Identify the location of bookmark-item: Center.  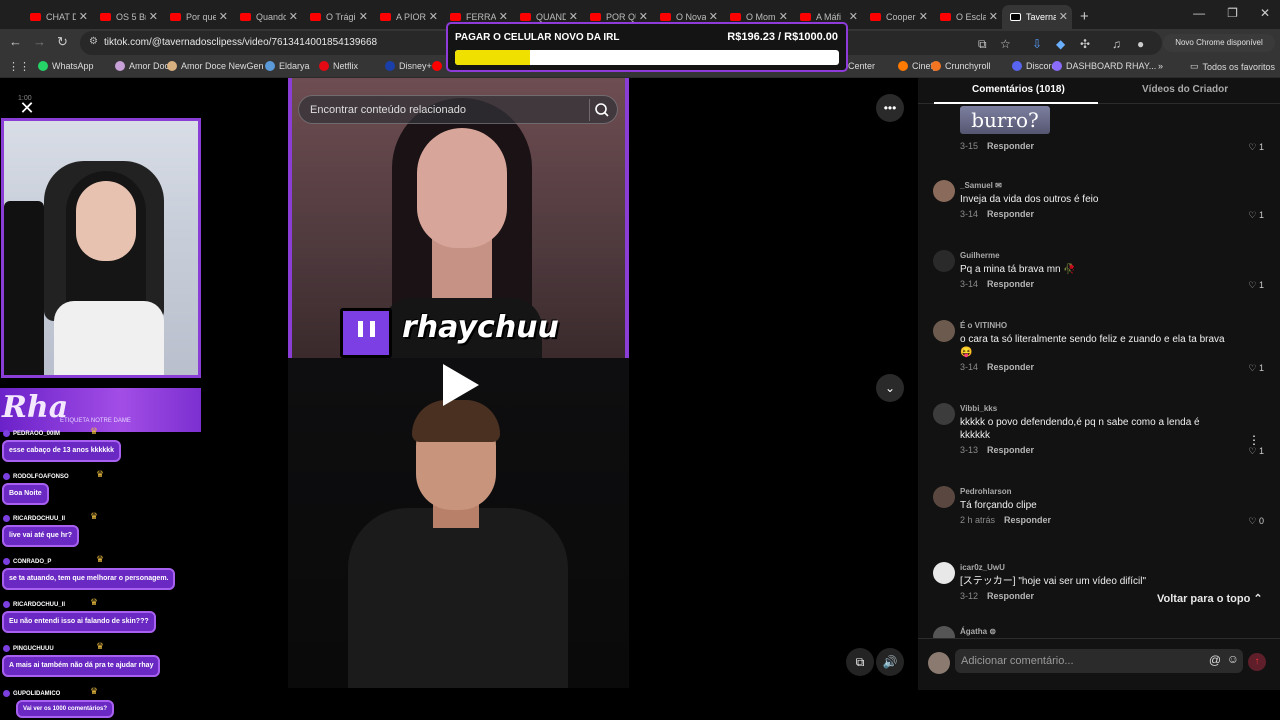
(861, 66).